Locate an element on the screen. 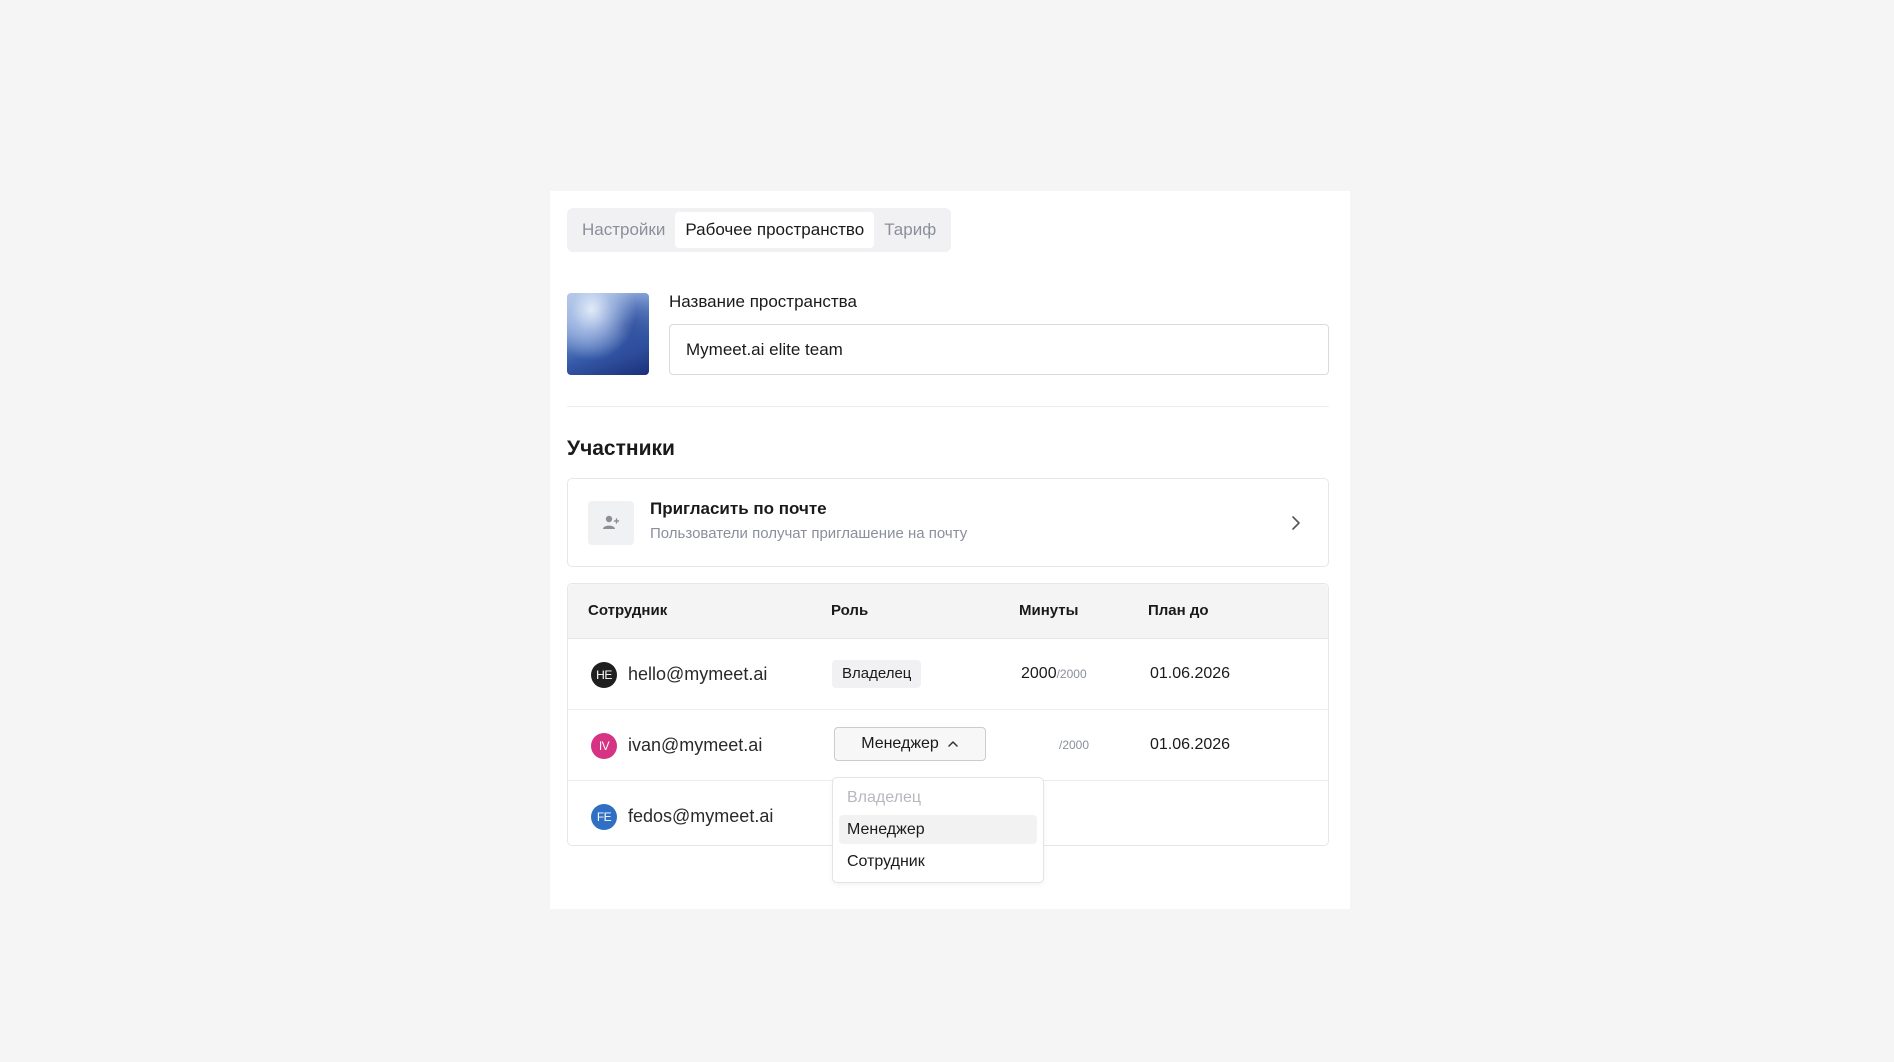  role-option-manager: Менеджер is located at coordinates (938, 829).